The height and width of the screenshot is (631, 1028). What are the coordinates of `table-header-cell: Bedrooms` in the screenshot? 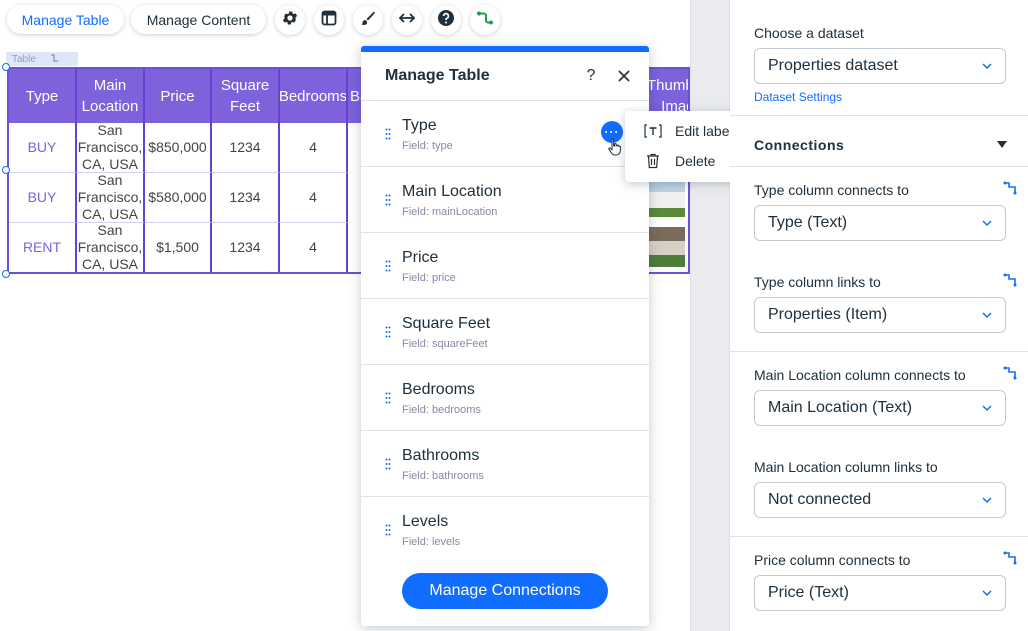 It's located at (314, 96).